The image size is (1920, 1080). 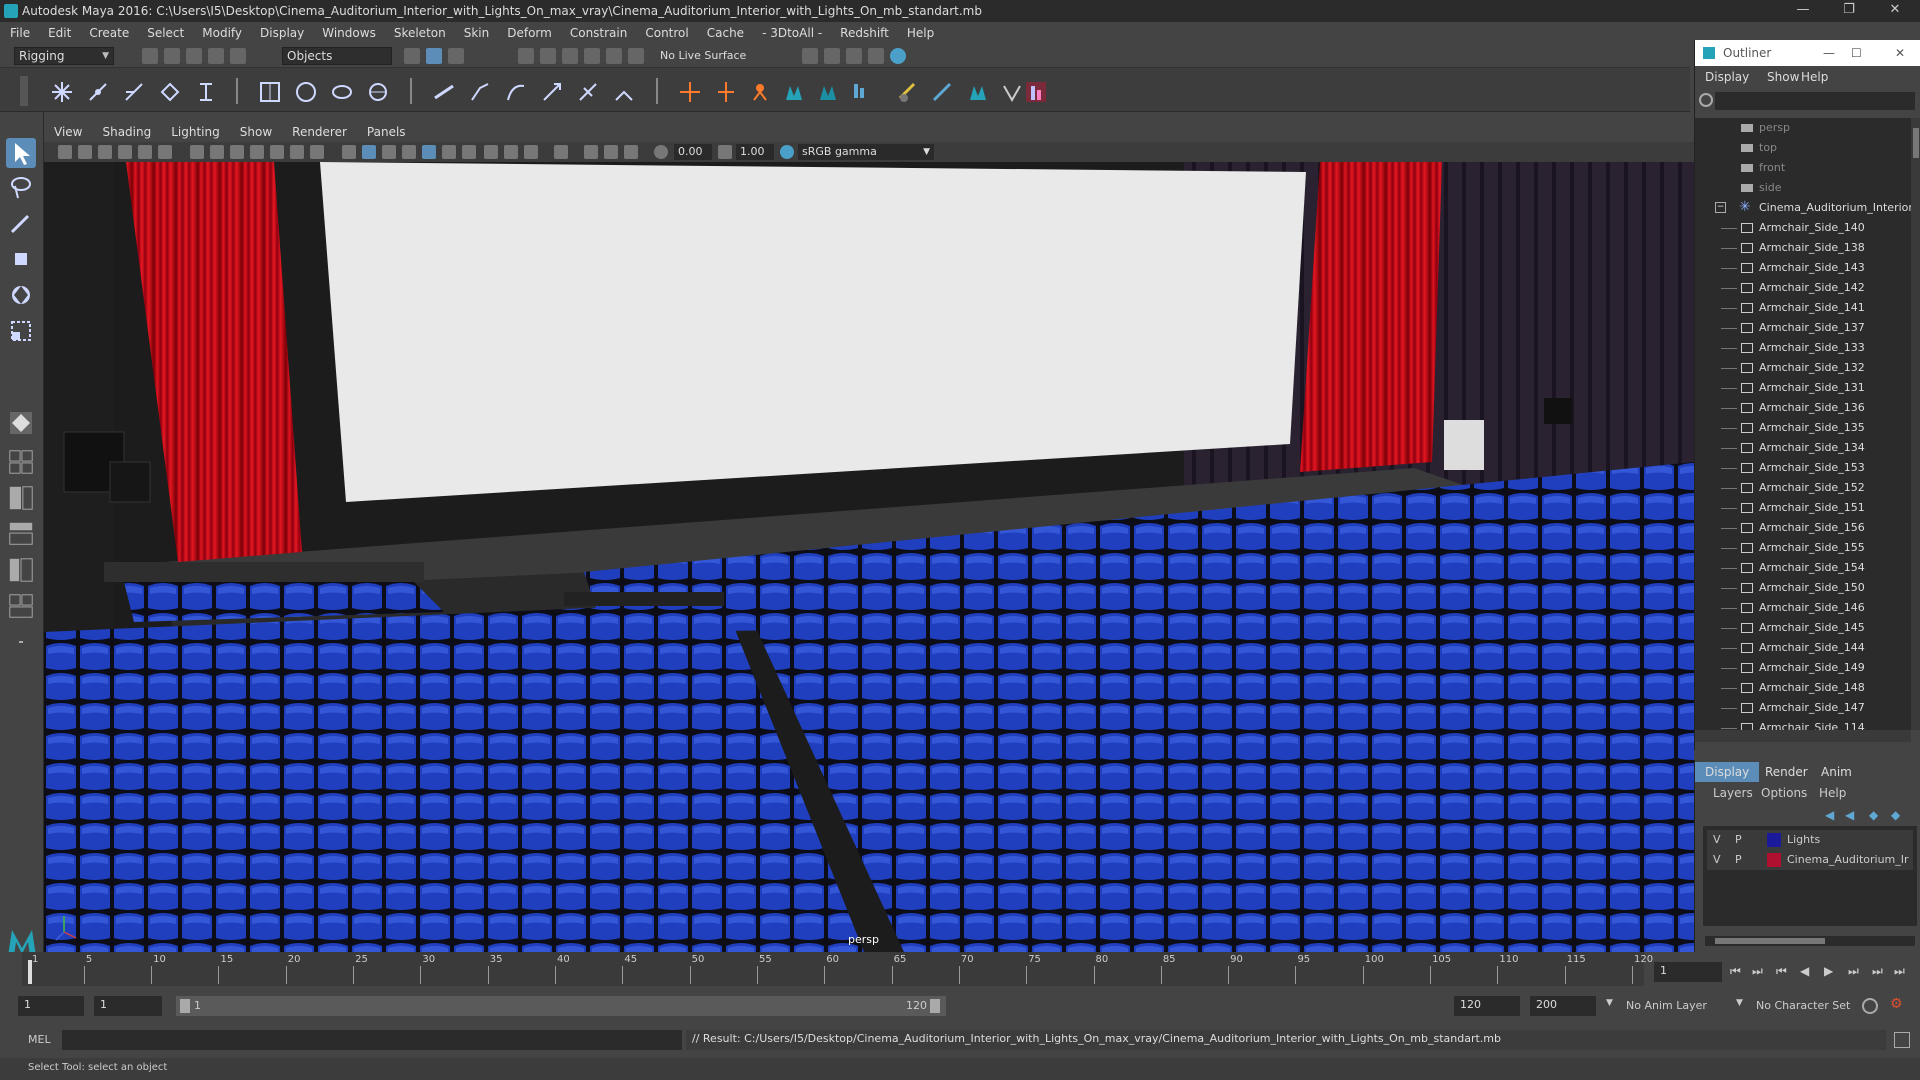 What do you see at coordinates (1803, 408) in the screenshot?
I see `outliner-item: Armchair_Side_136` at bounding box center [1803, 408].